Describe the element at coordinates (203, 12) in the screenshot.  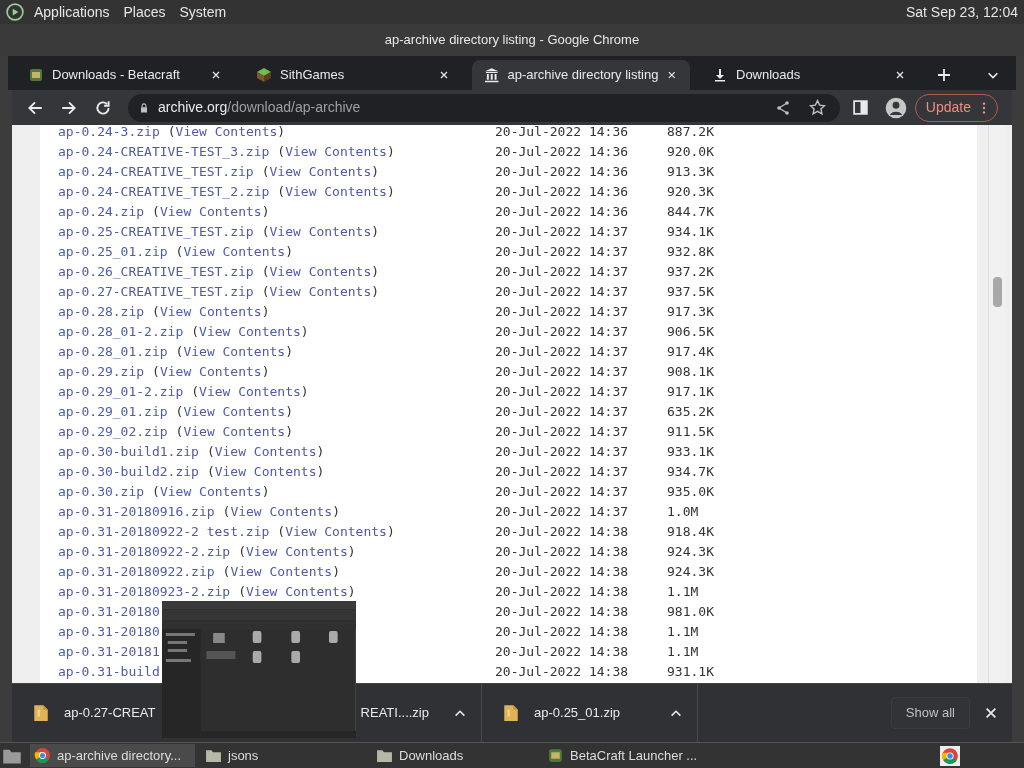
I see `panel-menu: System` at that location.